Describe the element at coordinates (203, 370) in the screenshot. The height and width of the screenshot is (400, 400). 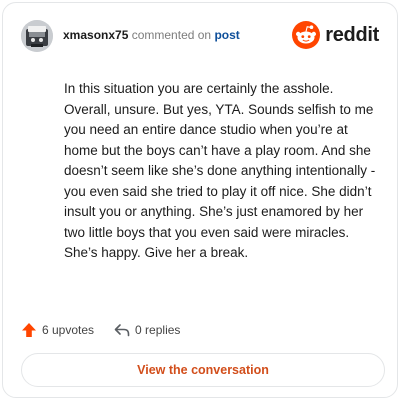
I see `view-conversation-button: View the conversation` at that location.